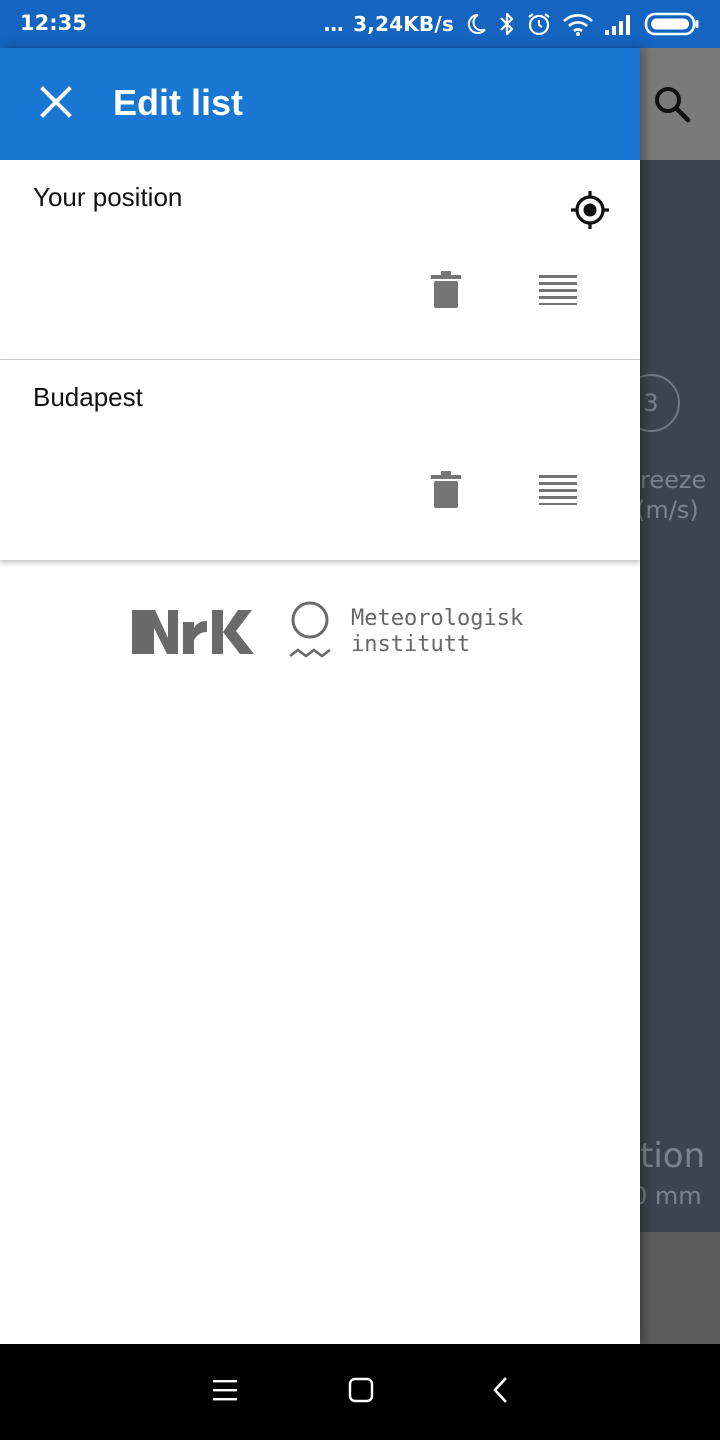 The height and width of the screenshot is (1440, 720). Describe the element at coordinates (403, 24) in the screenshot. I see `net-speed: 3,24KB/s` at that location.